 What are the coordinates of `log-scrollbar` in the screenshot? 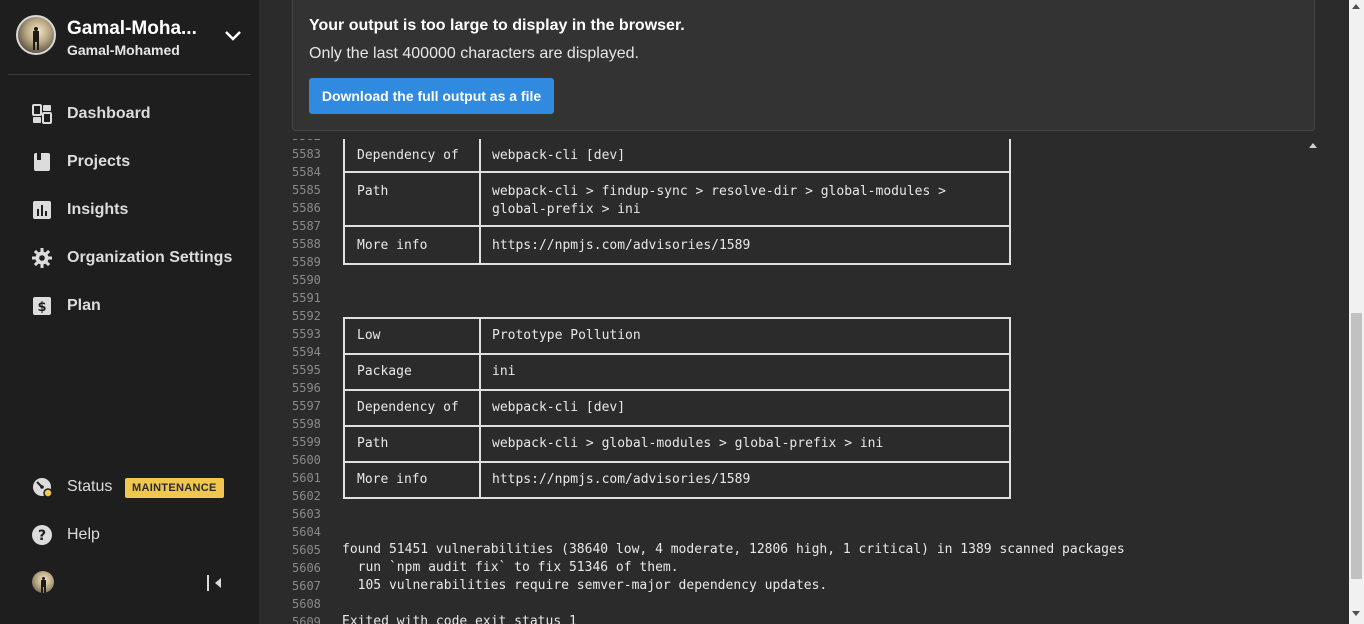 It's located at (1314, 381).